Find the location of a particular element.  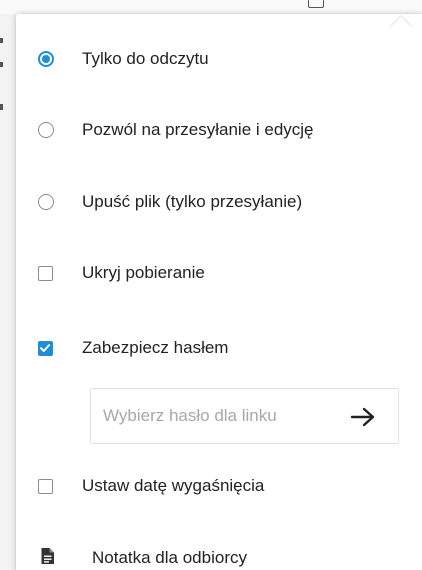

radio-file-drop: Upuść plik (tylko przesyłanie) is located at coordinates (219, 202).